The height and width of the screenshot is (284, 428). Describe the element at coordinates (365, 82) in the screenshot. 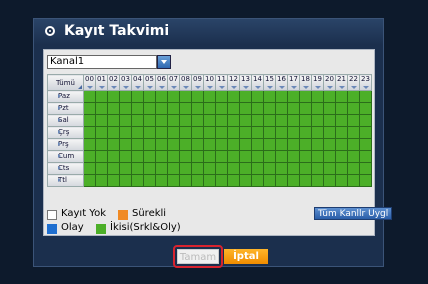

I see `hour-header-23: 23` at that location.